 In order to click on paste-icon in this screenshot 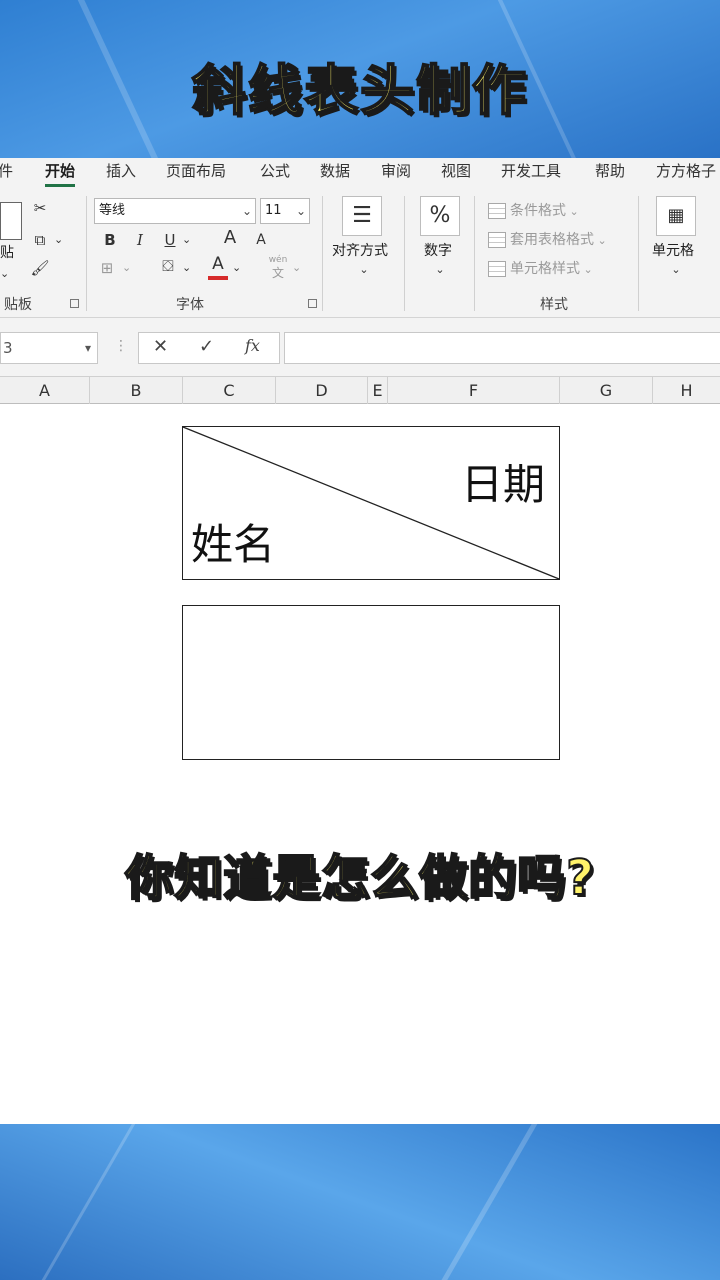, I will do `click(11, 221)`.